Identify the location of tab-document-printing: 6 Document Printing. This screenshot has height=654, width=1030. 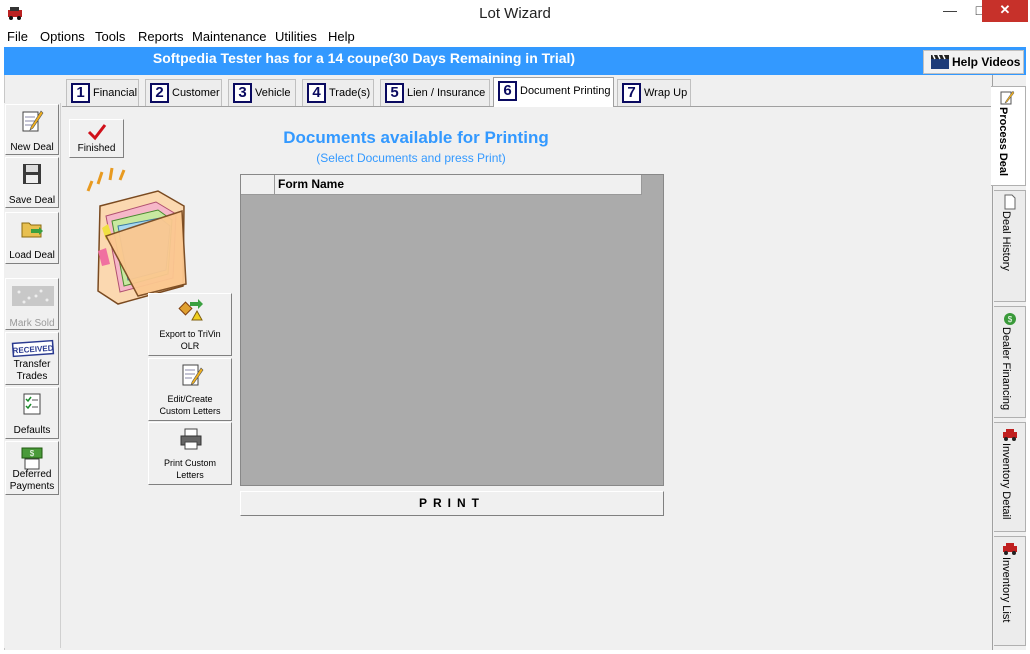
(553, 92).